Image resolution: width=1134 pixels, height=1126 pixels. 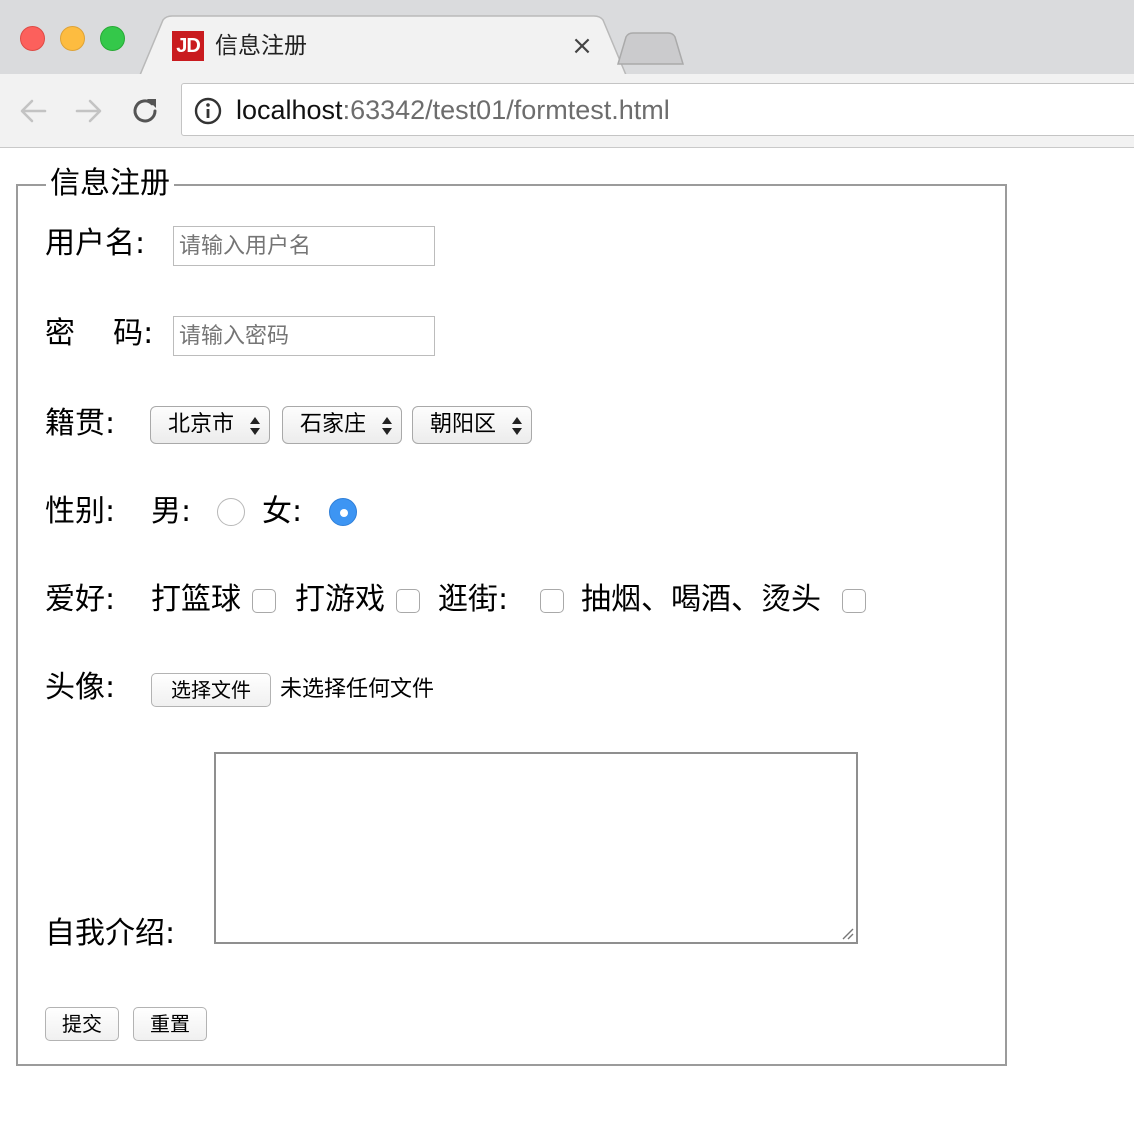 What do you see at coordinates (357, 689) in the screenshot?
I see `file-status-text: 未选择任何文件` at bounding box center [357, 689].